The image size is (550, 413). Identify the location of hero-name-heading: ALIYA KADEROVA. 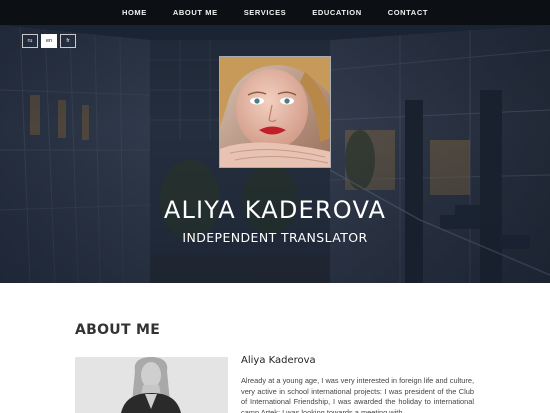
(275, 210).